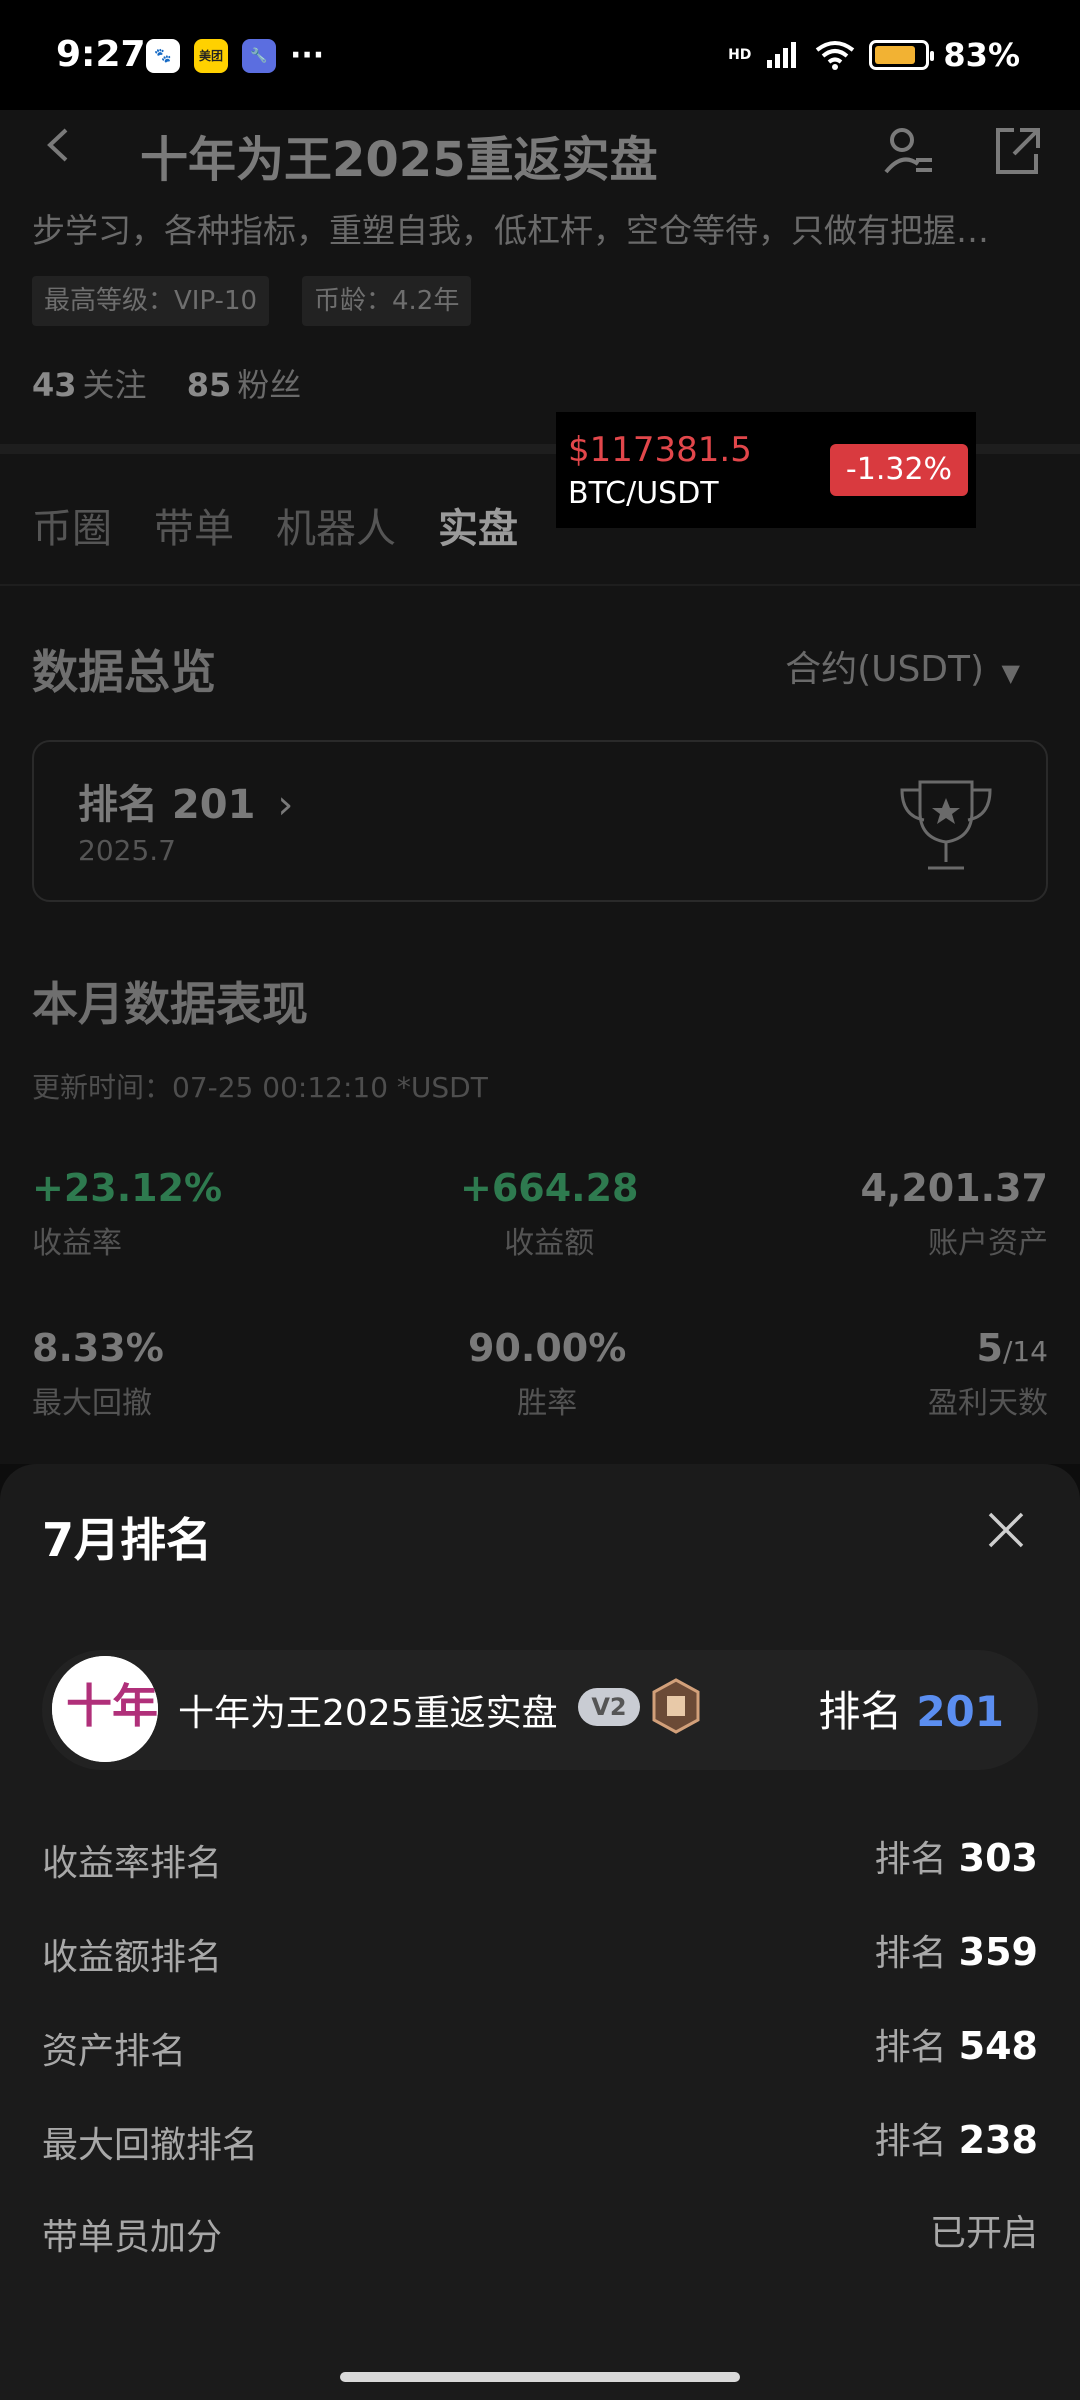  I want to click on followers-label: 粉丝, so click(269, 385).